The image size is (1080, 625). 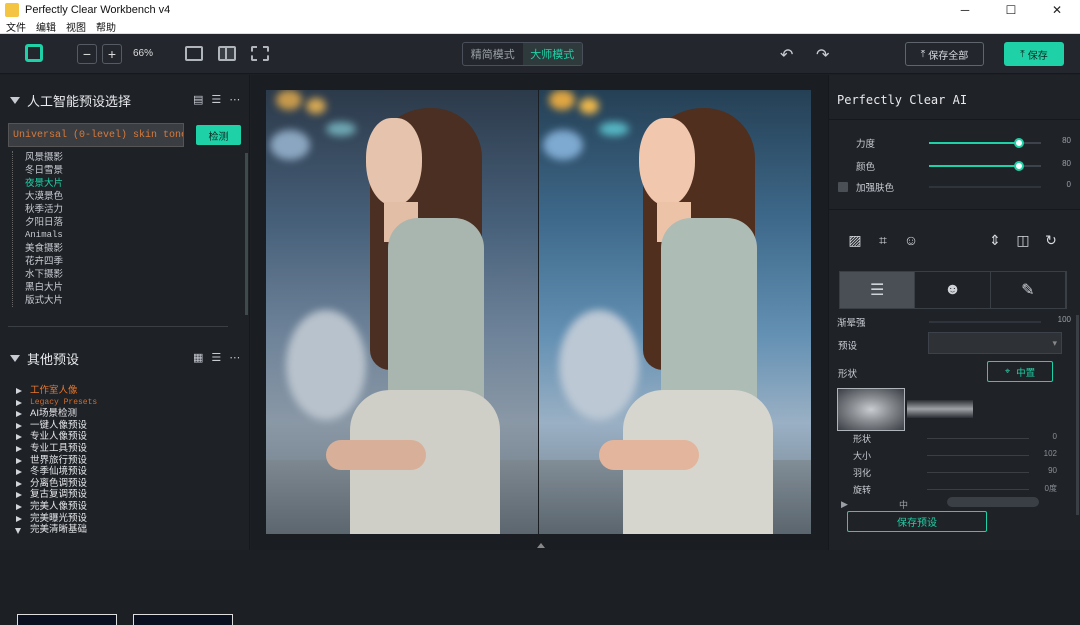 I want to click on sliders-icon: ☰, so click(x=877, y=290).